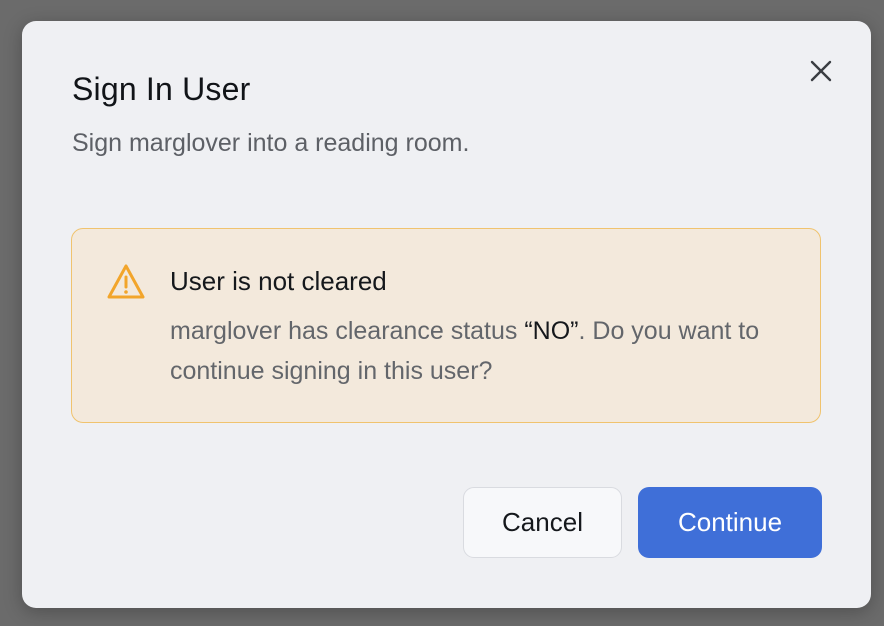  Describe the element at coordinates (551, 331) in the screenshot. I see `clearance-status-value: “NO”` at that location.